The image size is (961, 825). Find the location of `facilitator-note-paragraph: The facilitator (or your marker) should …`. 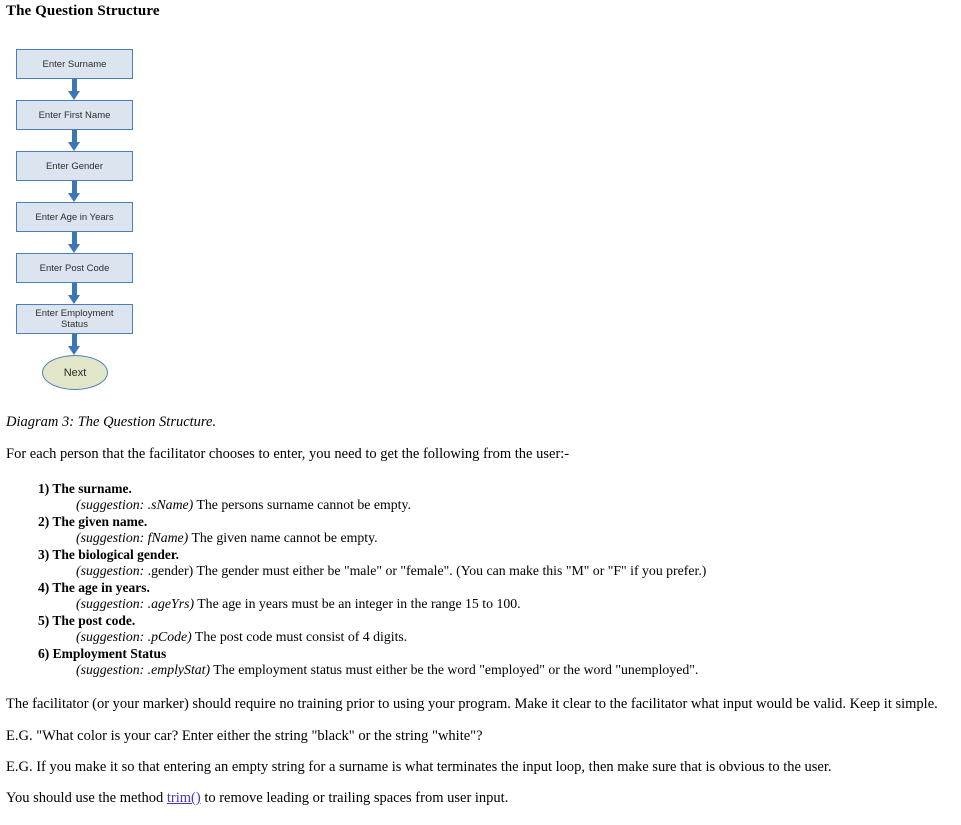

facilitator-note-paragraph: The facilitator (or your marker) should … is located at coordinates (472, 704).